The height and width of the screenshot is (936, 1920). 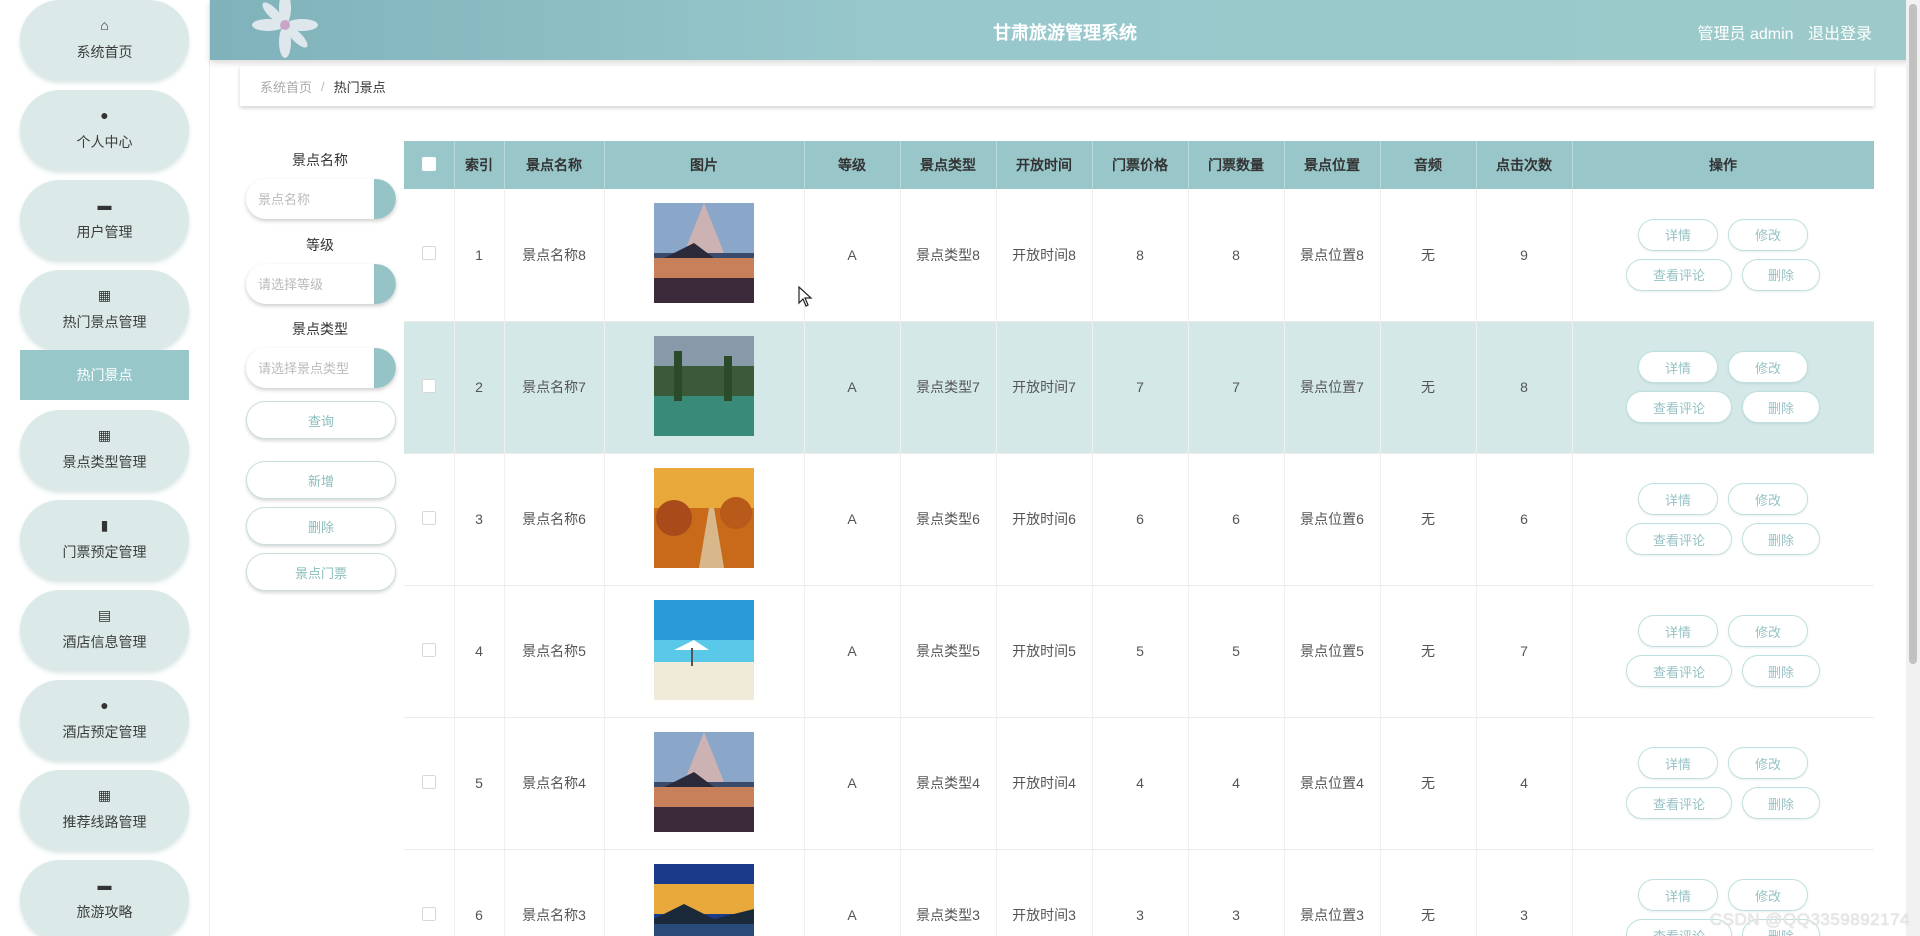 What do you see at coordinates (1139, 783) in the screenshot?
I see `table-row: 5 景点名称4 A 景点类型4 开放时间4 4 4 景点位置4 无 4 详情 修改 查看评论 删除` at bounding box center [1139, 783].